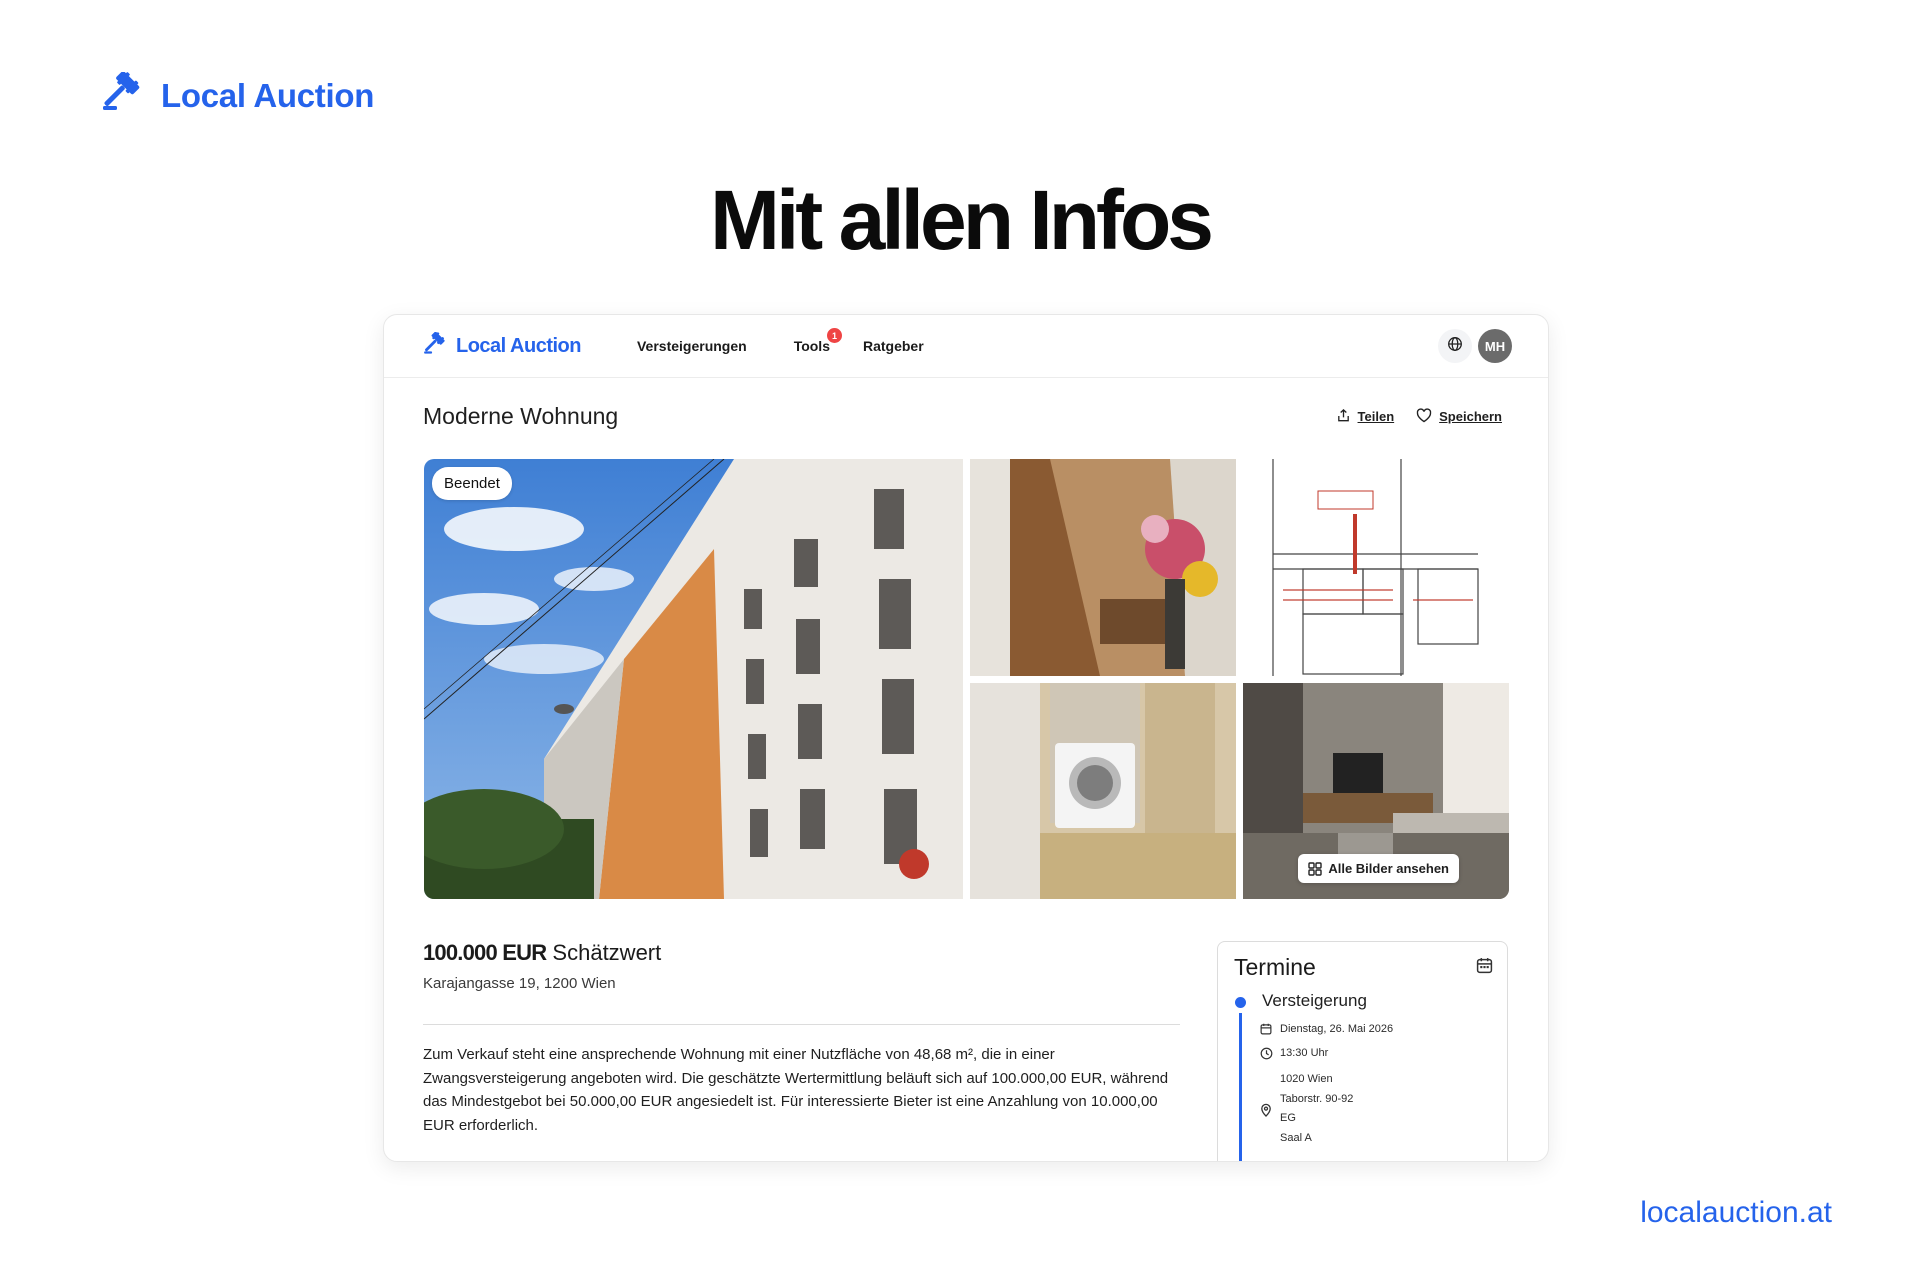 The width and height of the screenshot is (1920, 1280). What do you see at coordinates (961, 220) in the screenshot?
I see `hero-title: Mit allen Infos` at bounding box center [961, 220].